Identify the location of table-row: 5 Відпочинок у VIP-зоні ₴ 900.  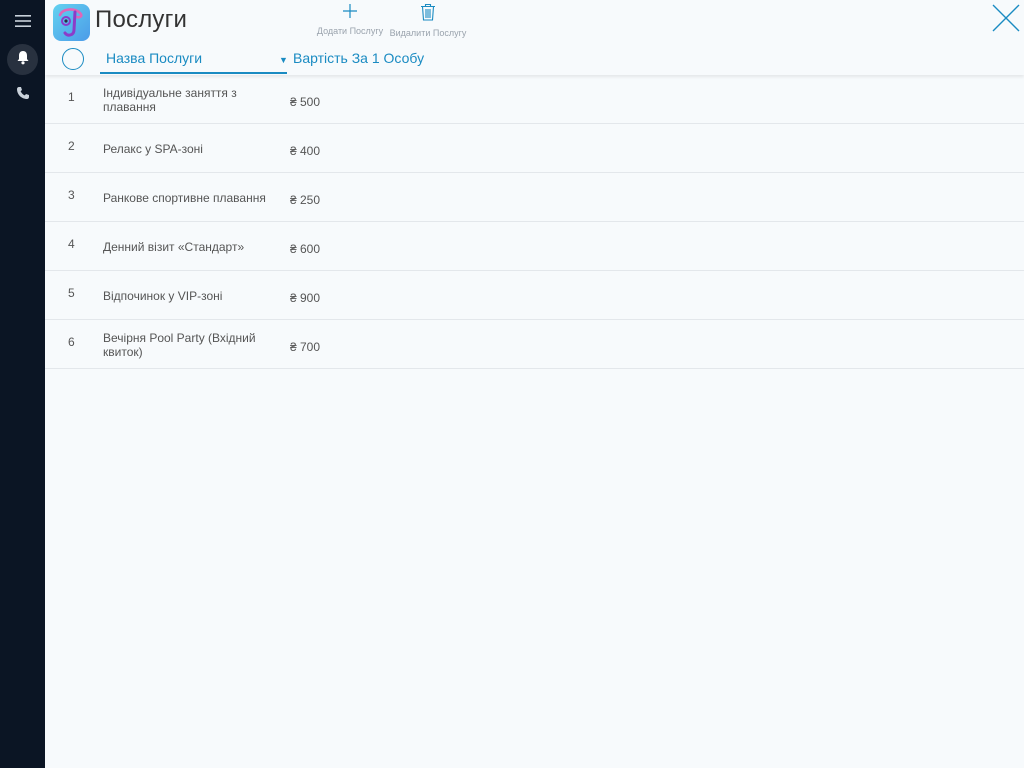
(534, 295).